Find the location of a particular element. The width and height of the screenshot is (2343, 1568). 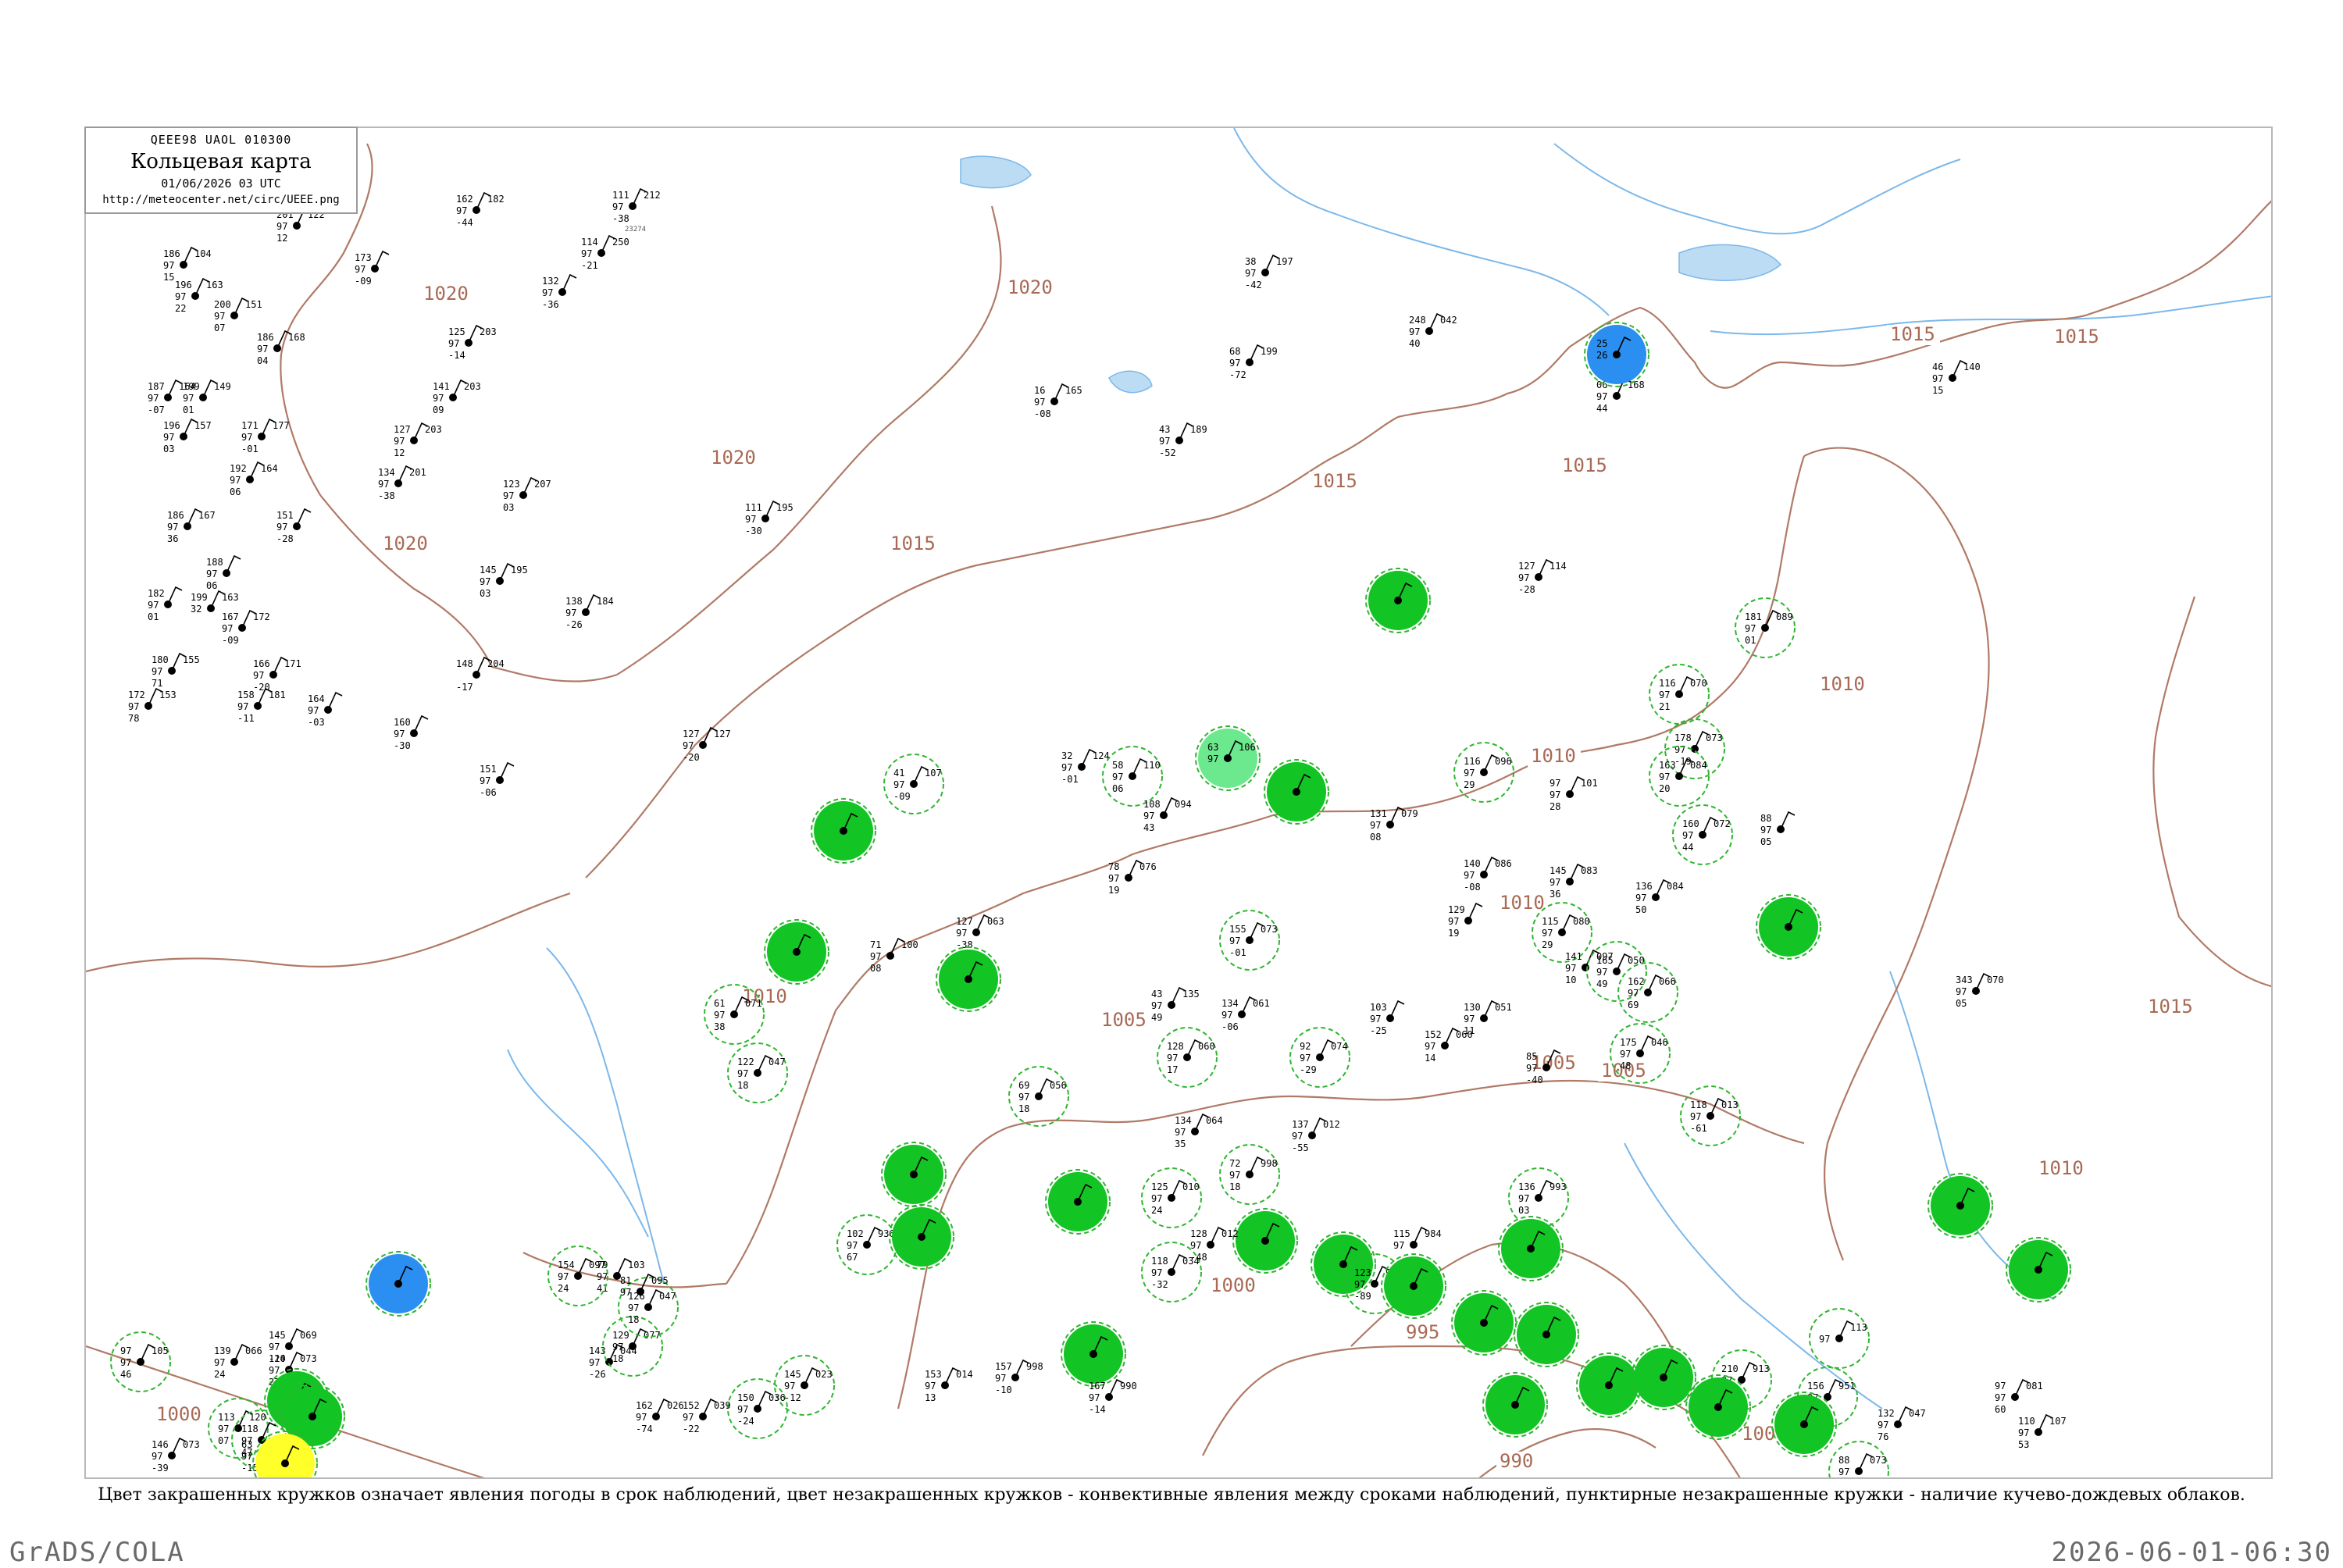

station-dewpoint: -28 is located at coordinates (1526, 589).